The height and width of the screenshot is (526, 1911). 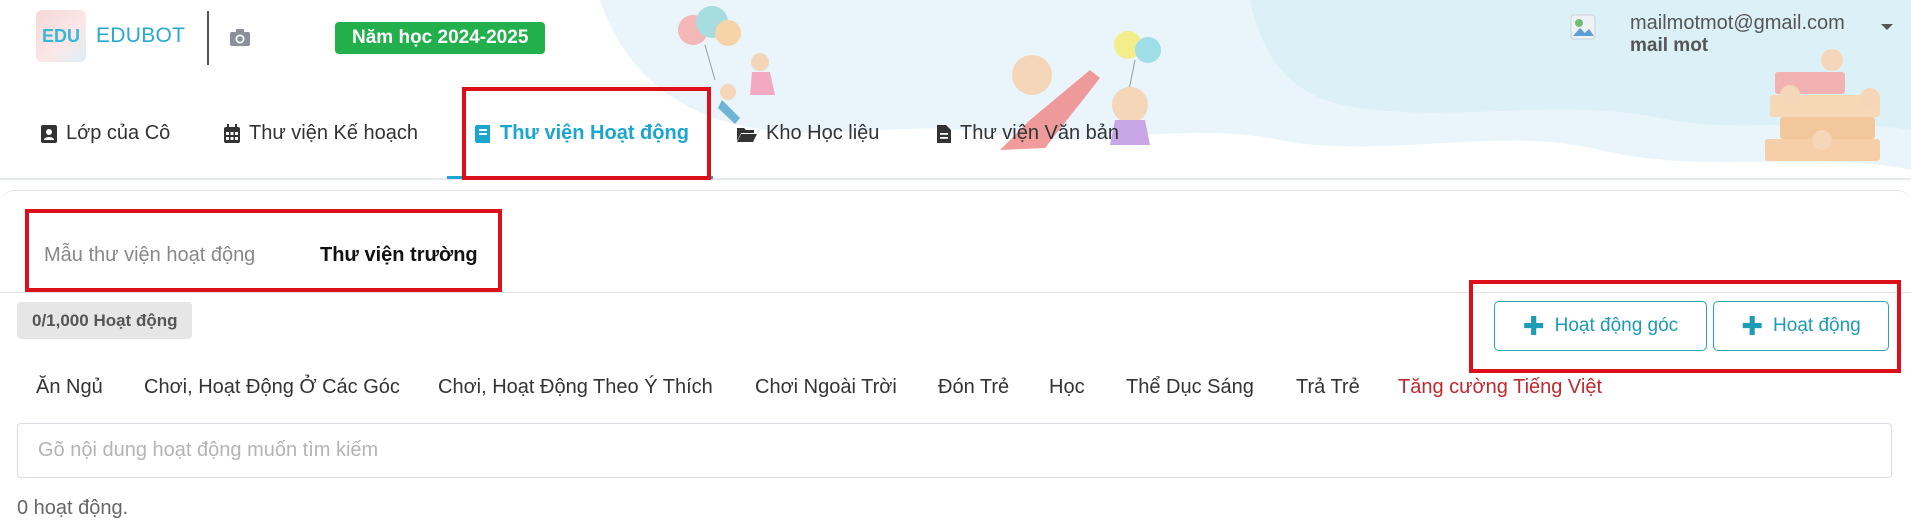 What do you see at coordinates (747, 135) in the screenshot?
I see `folder-open-icon` at bounding box center [747, 135].